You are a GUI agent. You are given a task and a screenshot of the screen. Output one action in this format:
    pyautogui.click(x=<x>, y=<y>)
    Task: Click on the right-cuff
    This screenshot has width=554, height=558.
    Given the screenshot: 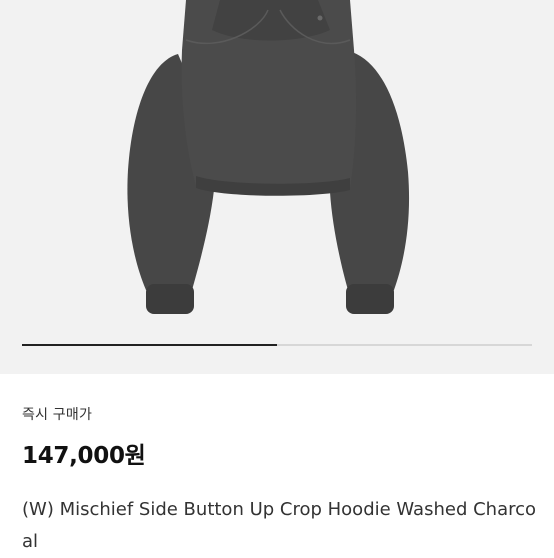 What is the action you would take?
    pyautogui.click(x=370, y=299)
    